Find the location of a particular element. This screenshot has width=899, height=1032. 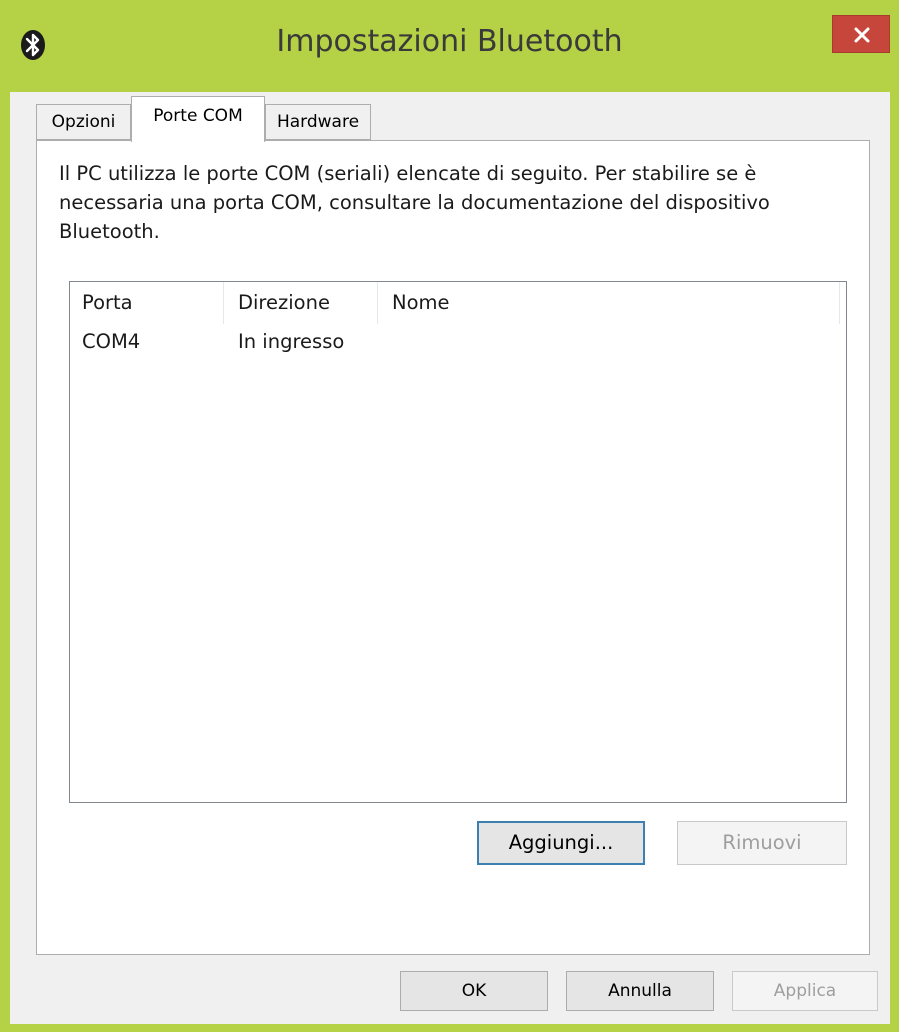

remove-button: Rimuovi is located at coordinates (762, 843).